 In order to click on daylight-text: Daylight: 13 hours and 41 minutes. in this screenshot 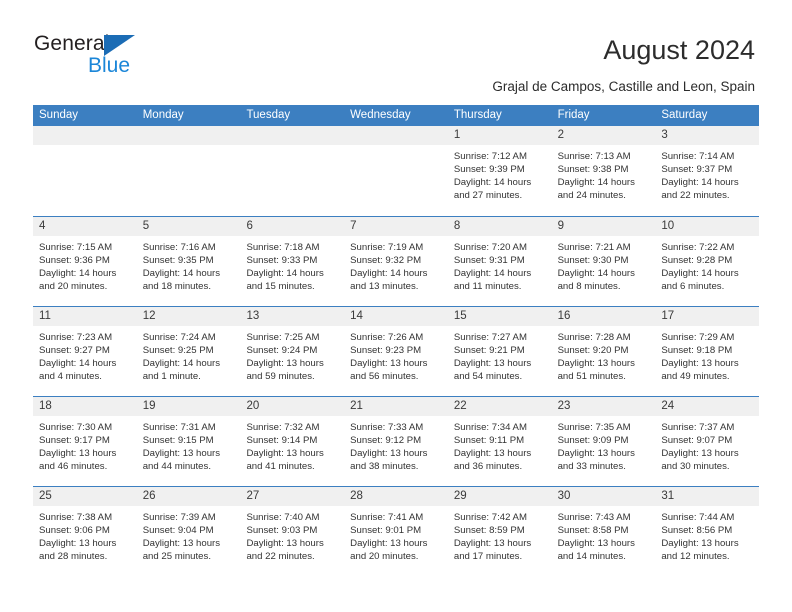, I will do `click(285, 460)`.